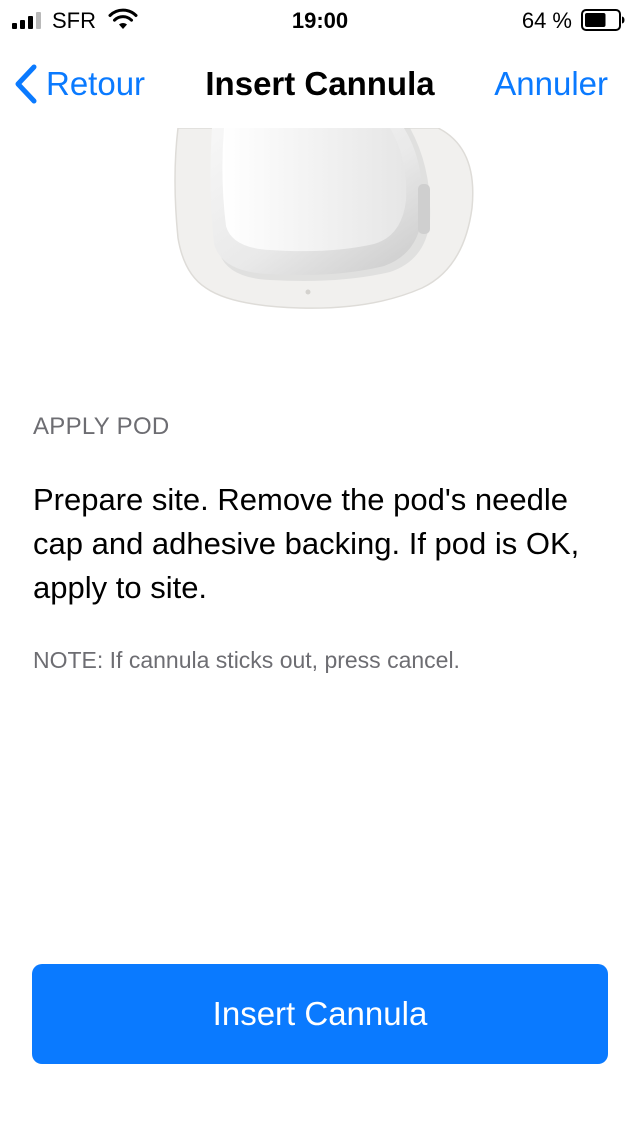 This screenshot has height=1136, width=640. Describe the element at coordinates (96, 83) in the screenshot. I see `back-button-label: Retour` at that location.